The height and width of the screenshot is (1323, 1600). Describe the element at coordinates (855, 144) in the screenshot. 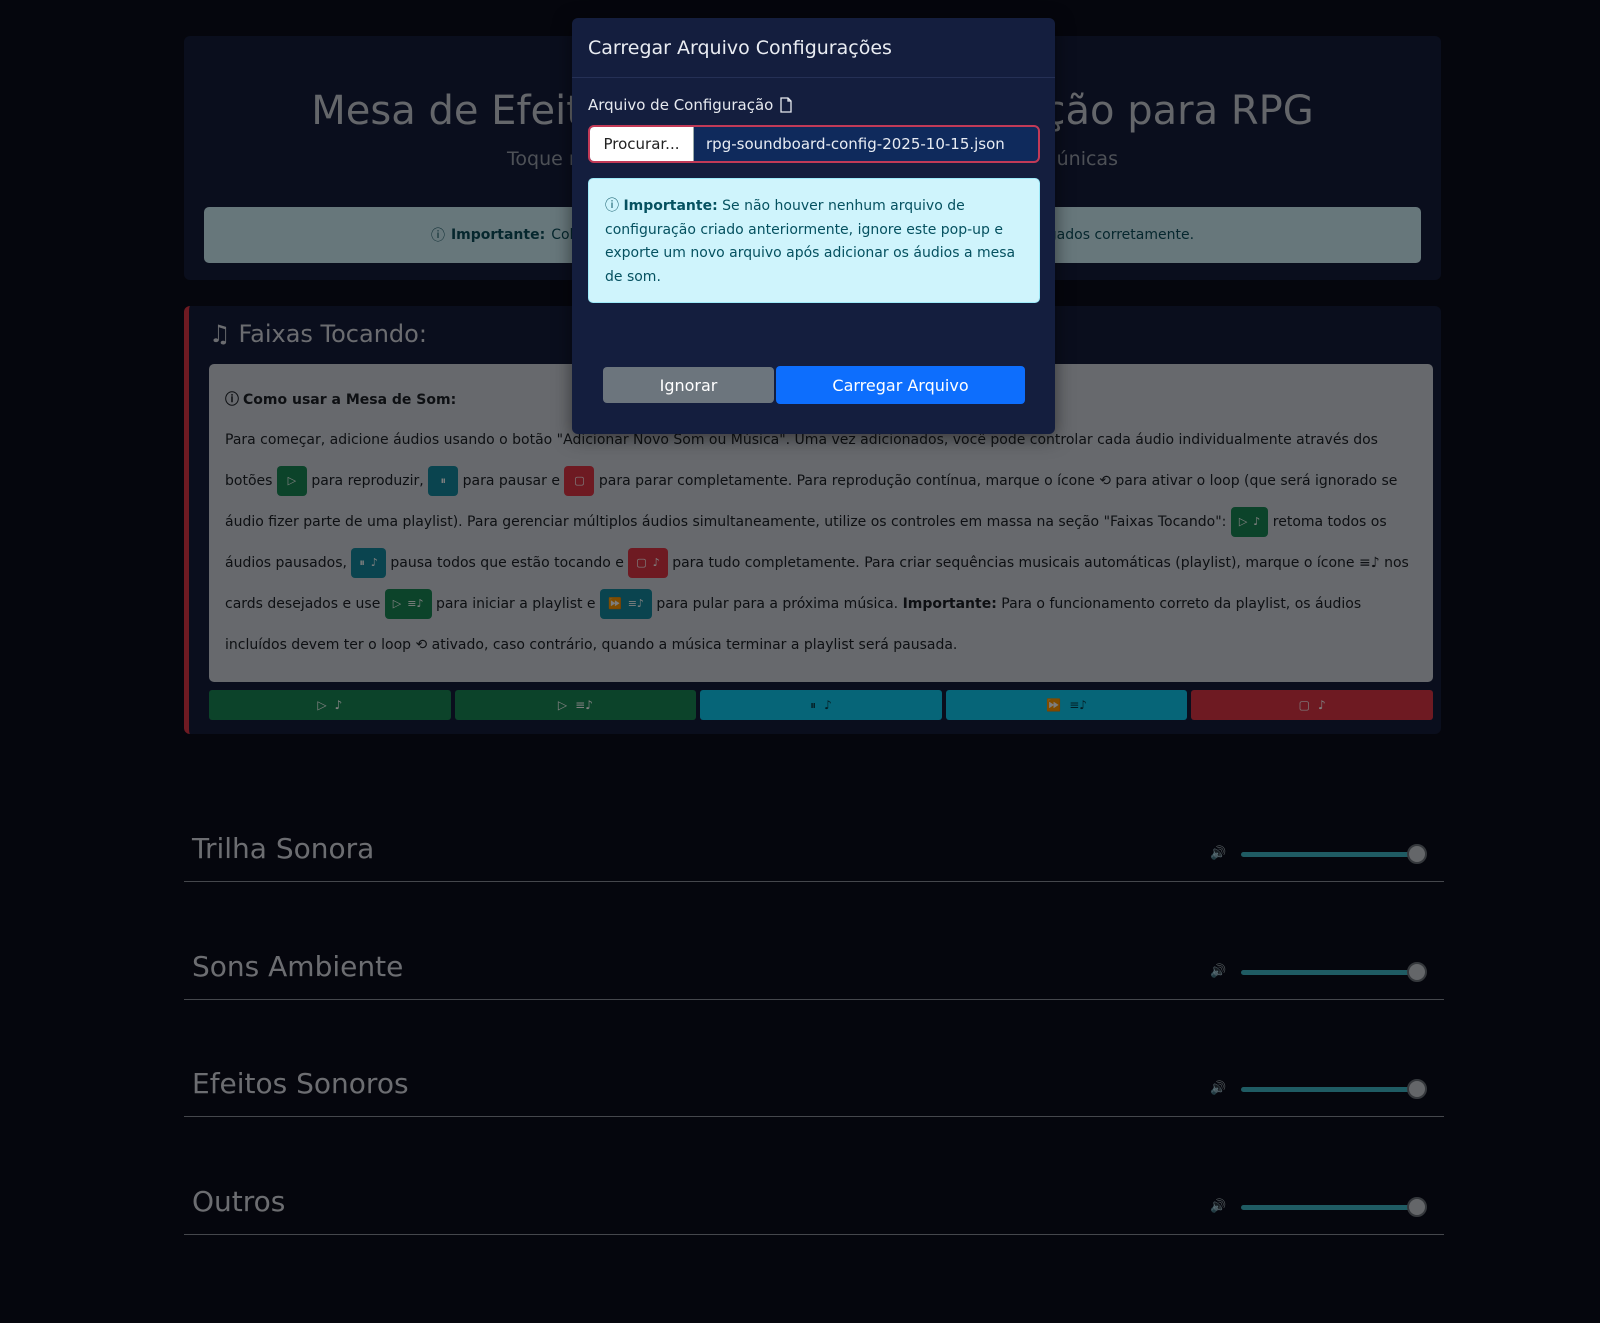

I see `selected-file-name: rpg-soundboard-config-2025-10-15.json` at that location.